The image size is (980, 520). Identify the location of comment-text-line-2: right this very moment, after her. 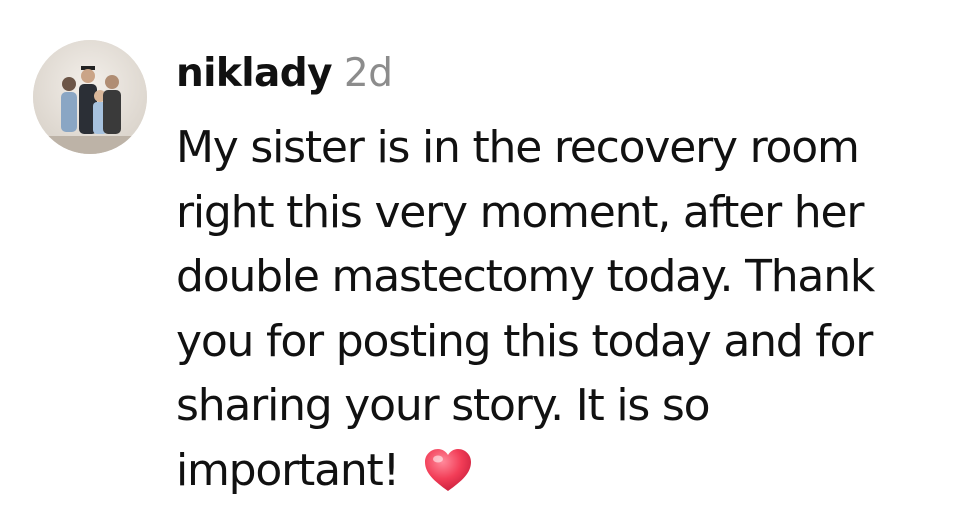
(520, 212).